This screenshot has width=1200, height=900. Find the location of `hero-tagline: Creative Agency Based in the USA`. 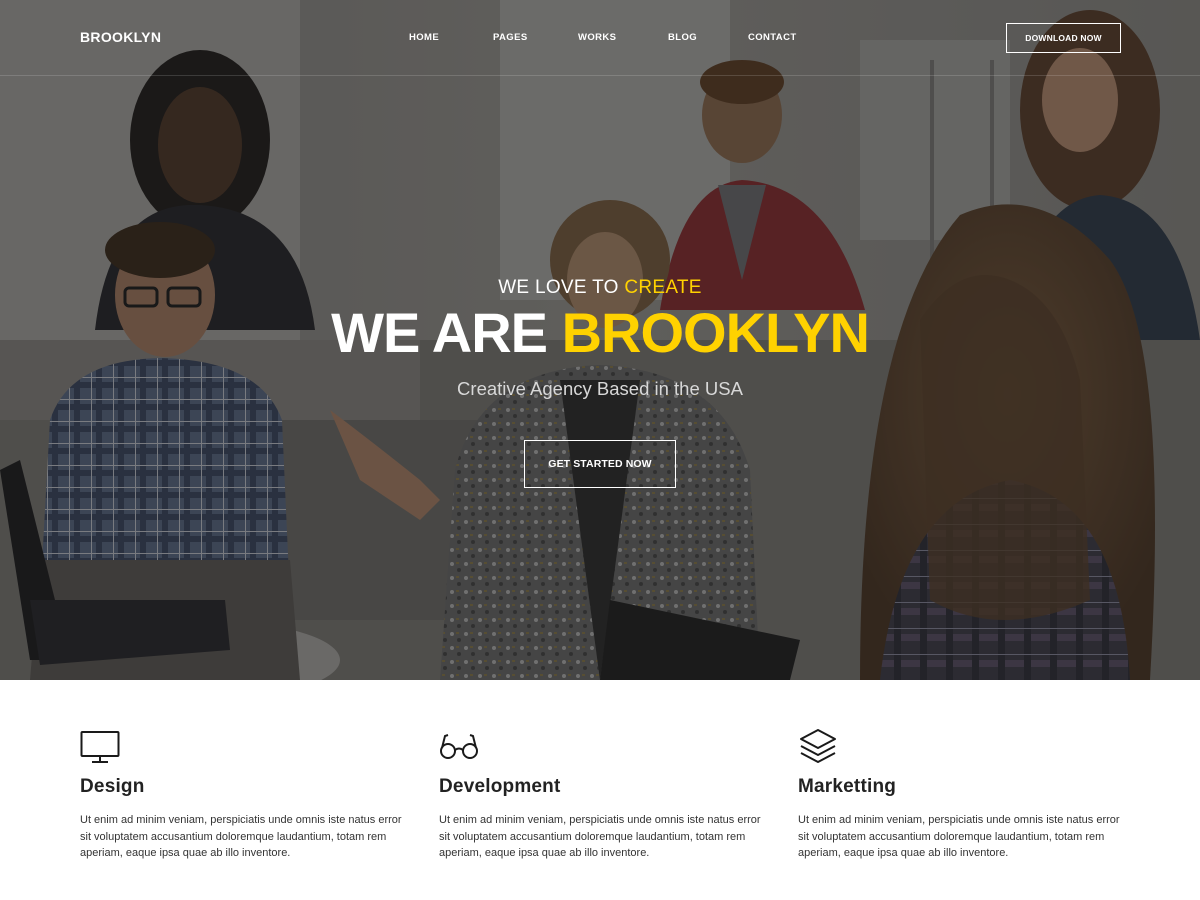

hero-tagline: Creative Agency Based in the USA is located at coordinates (600, 388).